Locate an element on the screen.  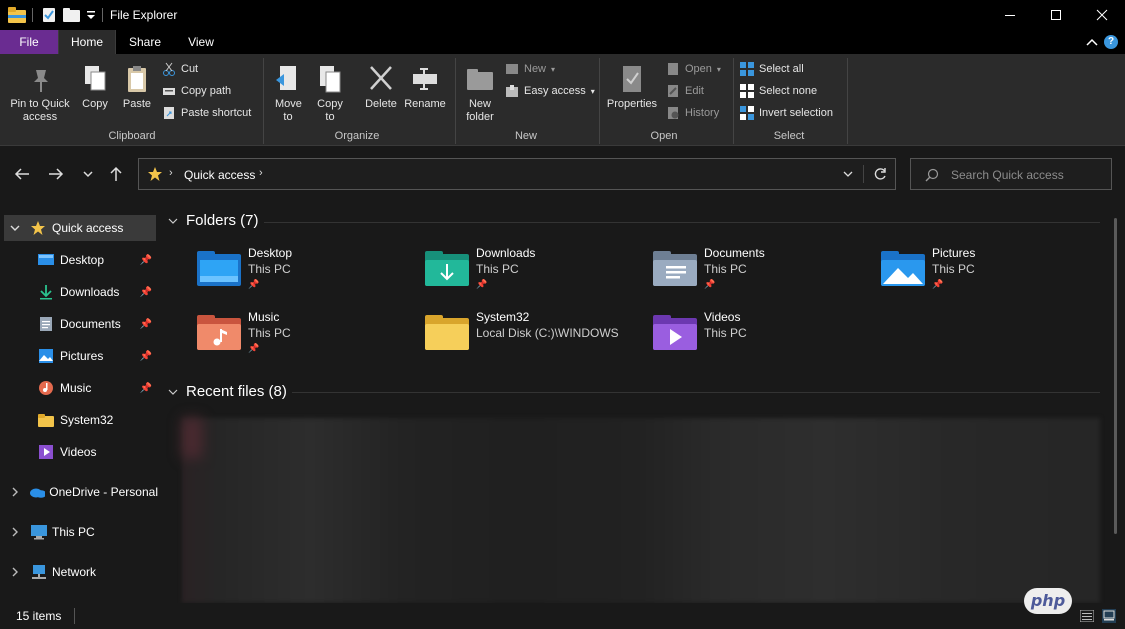
sidebar-item-downloads: Downloads 📌 is located at coordinates (79, 292).